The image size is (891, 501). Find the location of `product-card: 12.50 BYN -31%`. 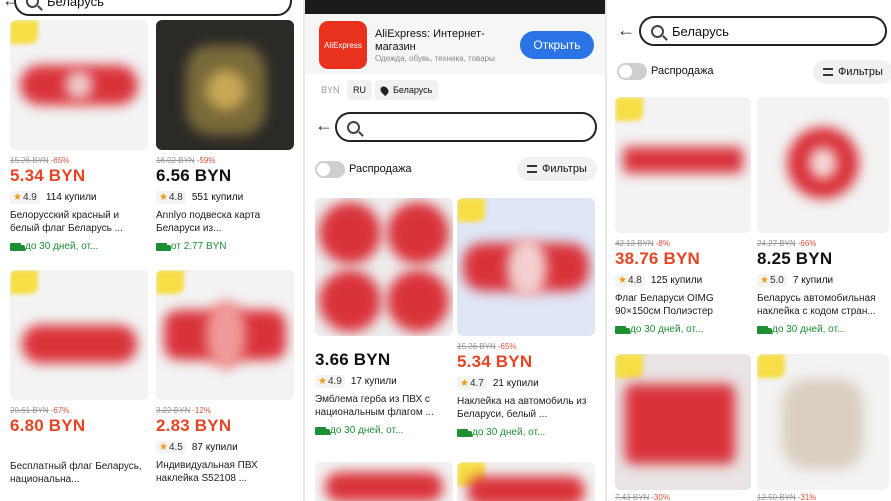

product-card: 12.50 BYN -31% is located at coordinates (823, 427).